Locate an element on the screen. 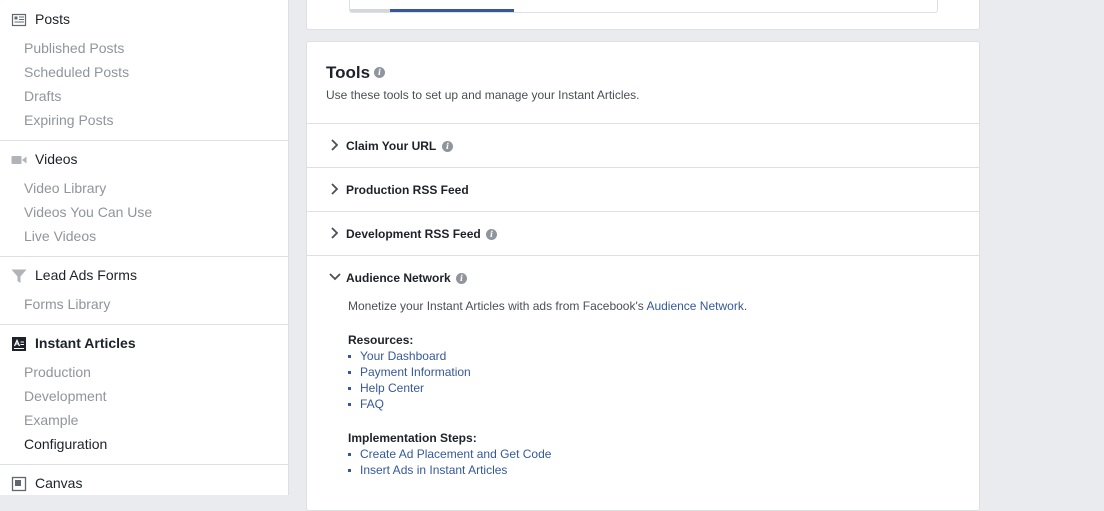 This screenshot has width=1104, height=511. resources-heading: Resources: is located at coordinates (381, 340).